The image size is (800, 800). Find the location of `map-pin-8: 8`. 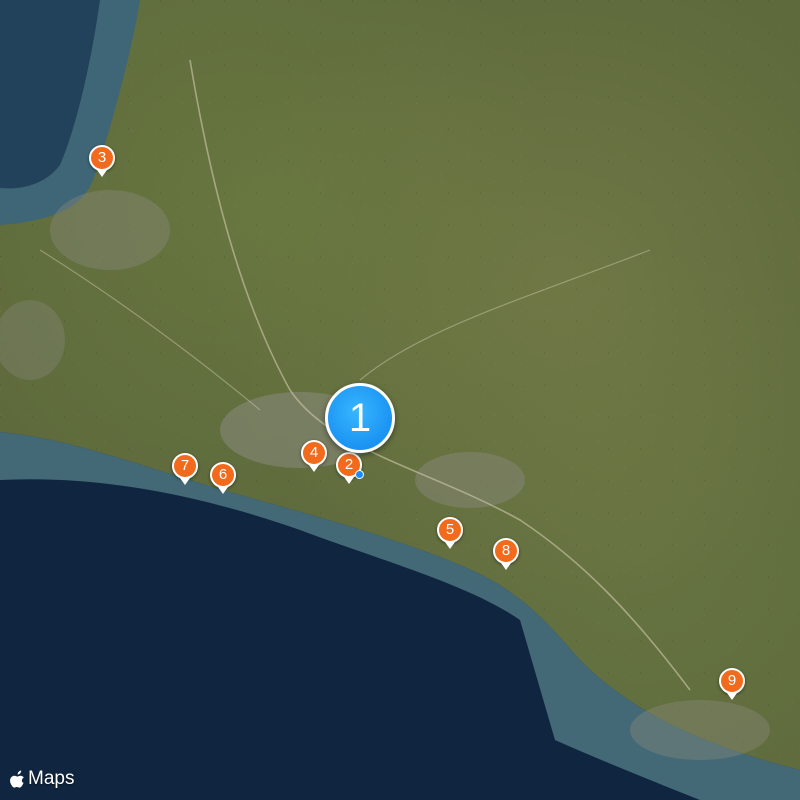

map-pin-8: 8 is located at coordinates (506, 554).